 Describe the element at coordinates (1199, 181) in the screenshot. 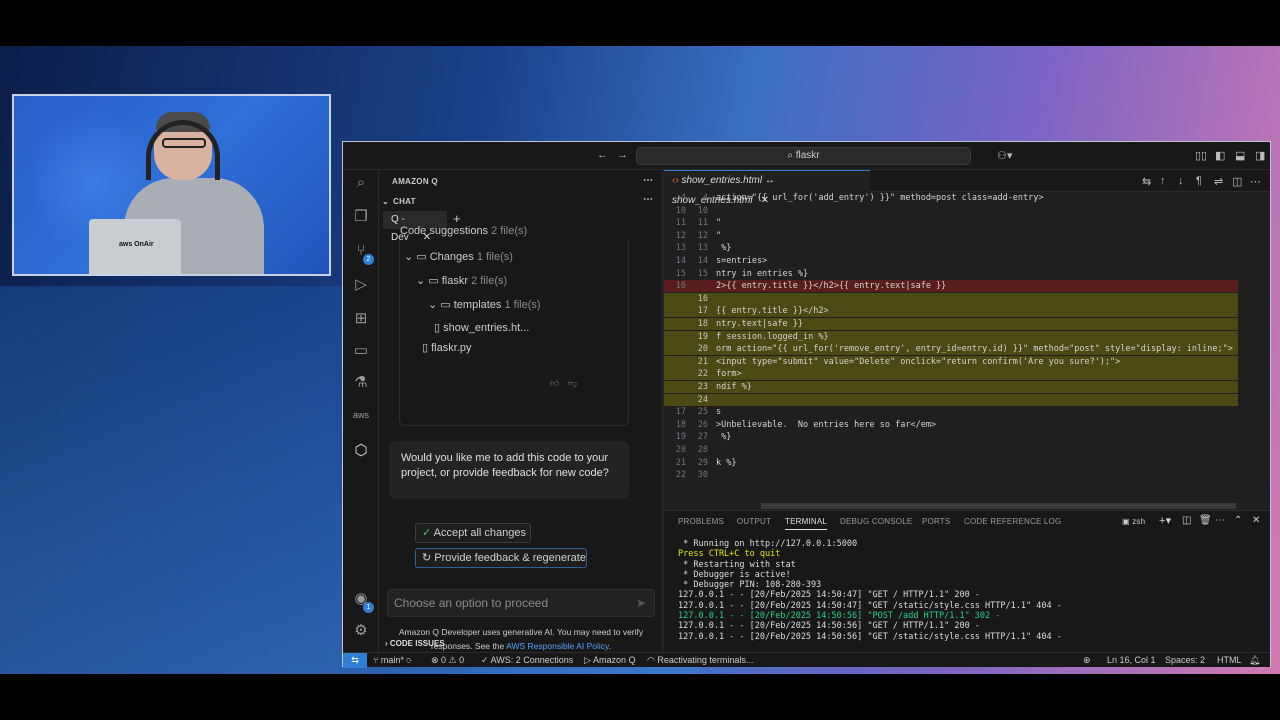

I see `revert-icon: ¶` at that location.